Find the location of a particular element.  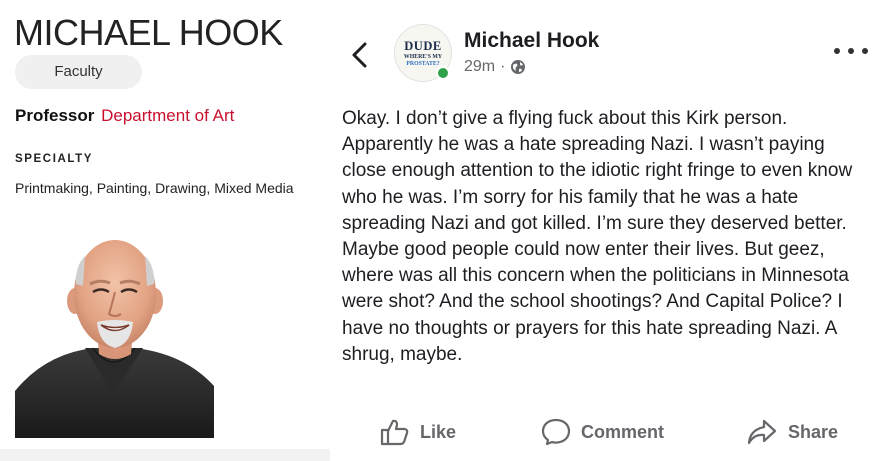

chevron-left-icon is located at coordinates (359, 55).